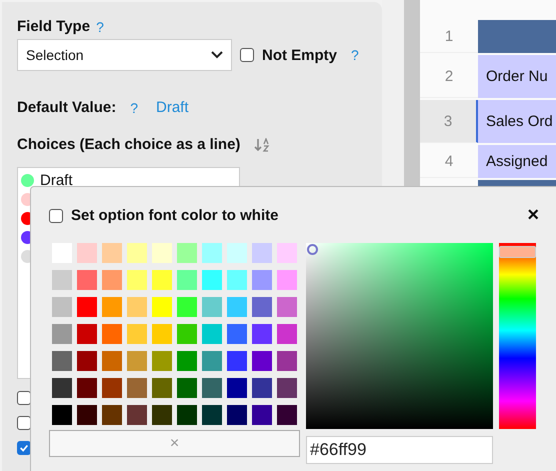 This screenshot has height=471, width=556. What do you see at coordinates (124, 55) in the screenshot?
I see `type-select: Selection` at bounding box center [124, 55].